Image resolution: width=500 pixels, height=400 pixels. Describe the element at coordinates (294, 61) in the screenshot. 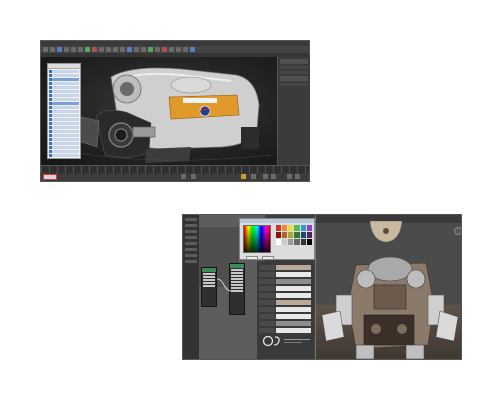

I see `command-panel-tabs` at that location.